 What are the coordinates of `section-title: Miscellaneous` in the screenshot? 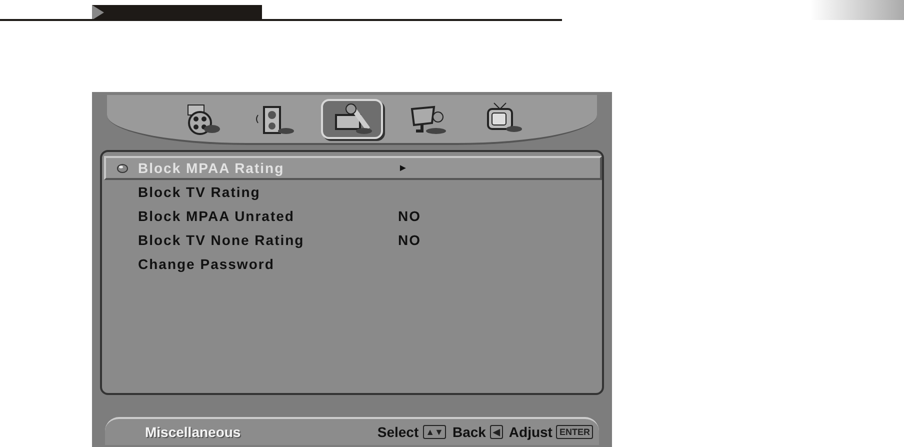 It's located at (193, 432).